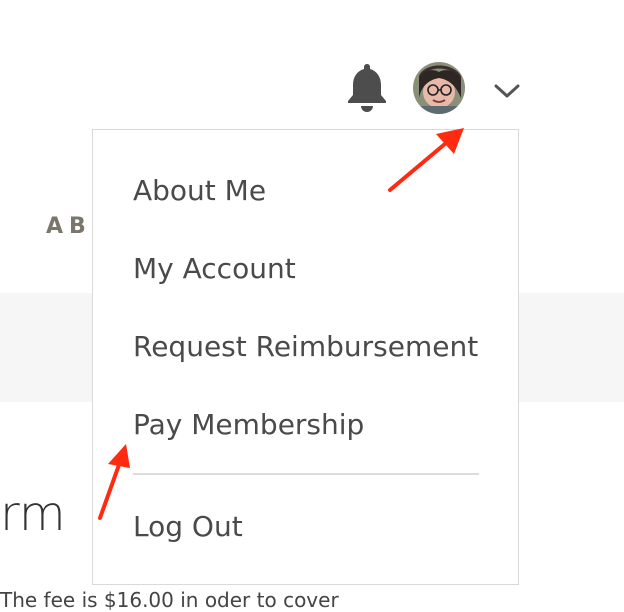  I want to click on bell-icon, so click(367, 88).